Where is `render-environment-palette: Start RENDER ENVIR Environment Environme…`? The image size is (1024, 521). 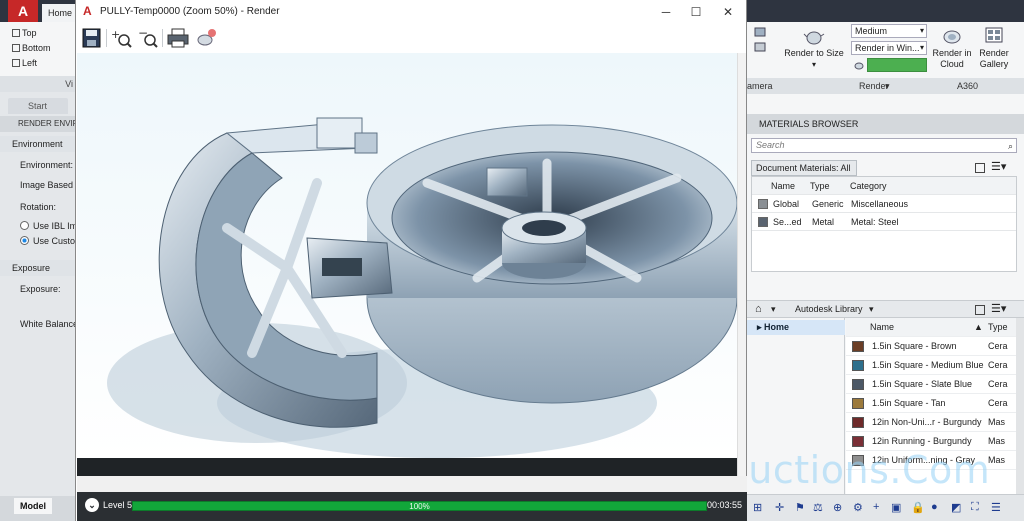 render-environment-palette: Start RENDER ENVIR Environment Environme… is located at coordinates (37, 306).